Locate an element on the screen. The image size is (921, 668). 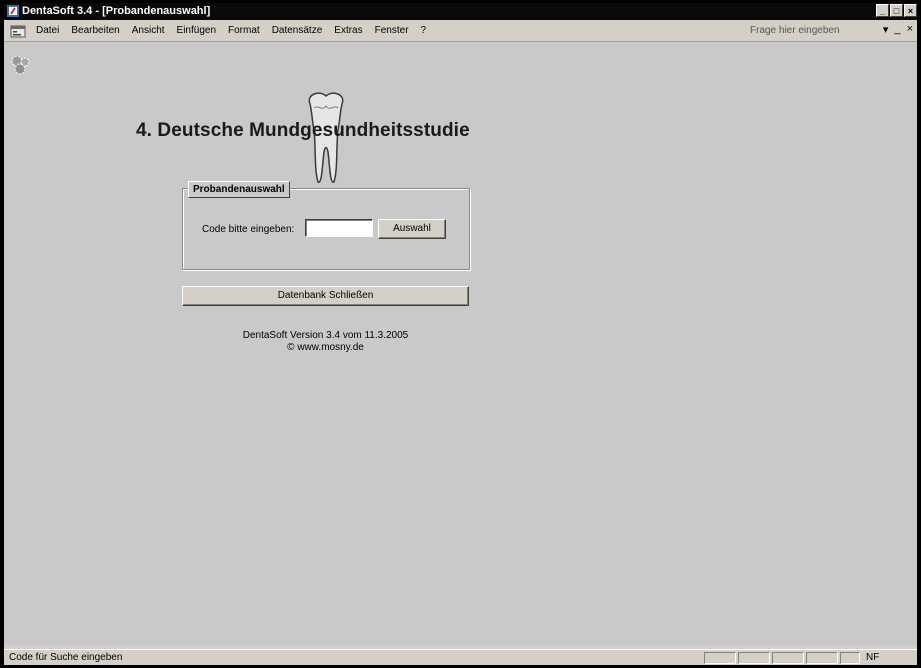
page-title: 4. Deutsche Mundgesundheitsstudie is located at coordinates (303, 130).